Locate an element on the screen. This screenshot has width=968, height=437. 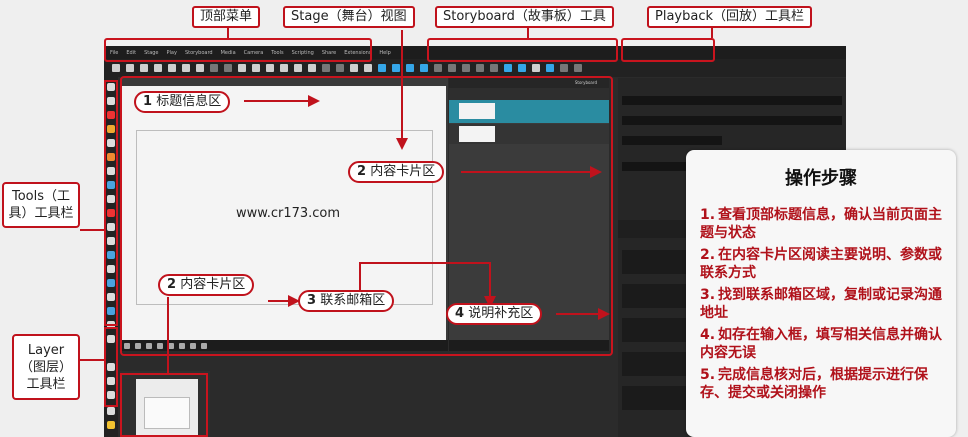
callout-supplement: 4 说明补充区 is located at coordinates (494, 314).